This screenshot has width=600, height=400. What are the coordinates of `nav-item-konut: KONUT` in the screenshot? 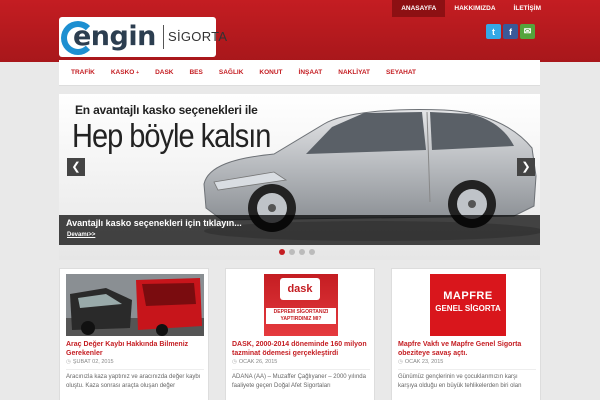 It's located at (270, 73).